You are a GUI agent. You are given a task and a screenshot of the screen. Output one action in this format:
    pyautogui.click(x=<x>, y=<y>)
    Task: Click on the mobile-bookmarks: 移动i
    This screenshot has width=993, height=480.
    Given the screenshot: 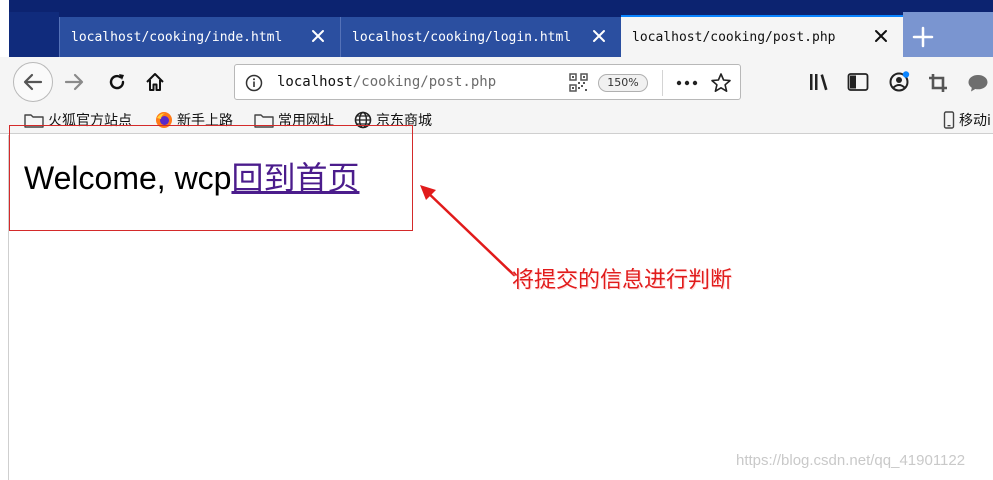 What is the action you would take?
    pyautogui.click(x=967, y=120)
    